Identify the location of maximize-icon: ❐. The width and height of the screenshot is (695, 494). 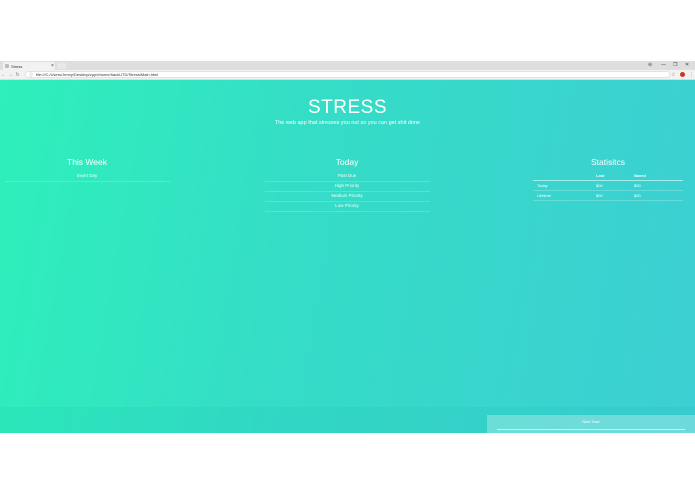
(675, 65).